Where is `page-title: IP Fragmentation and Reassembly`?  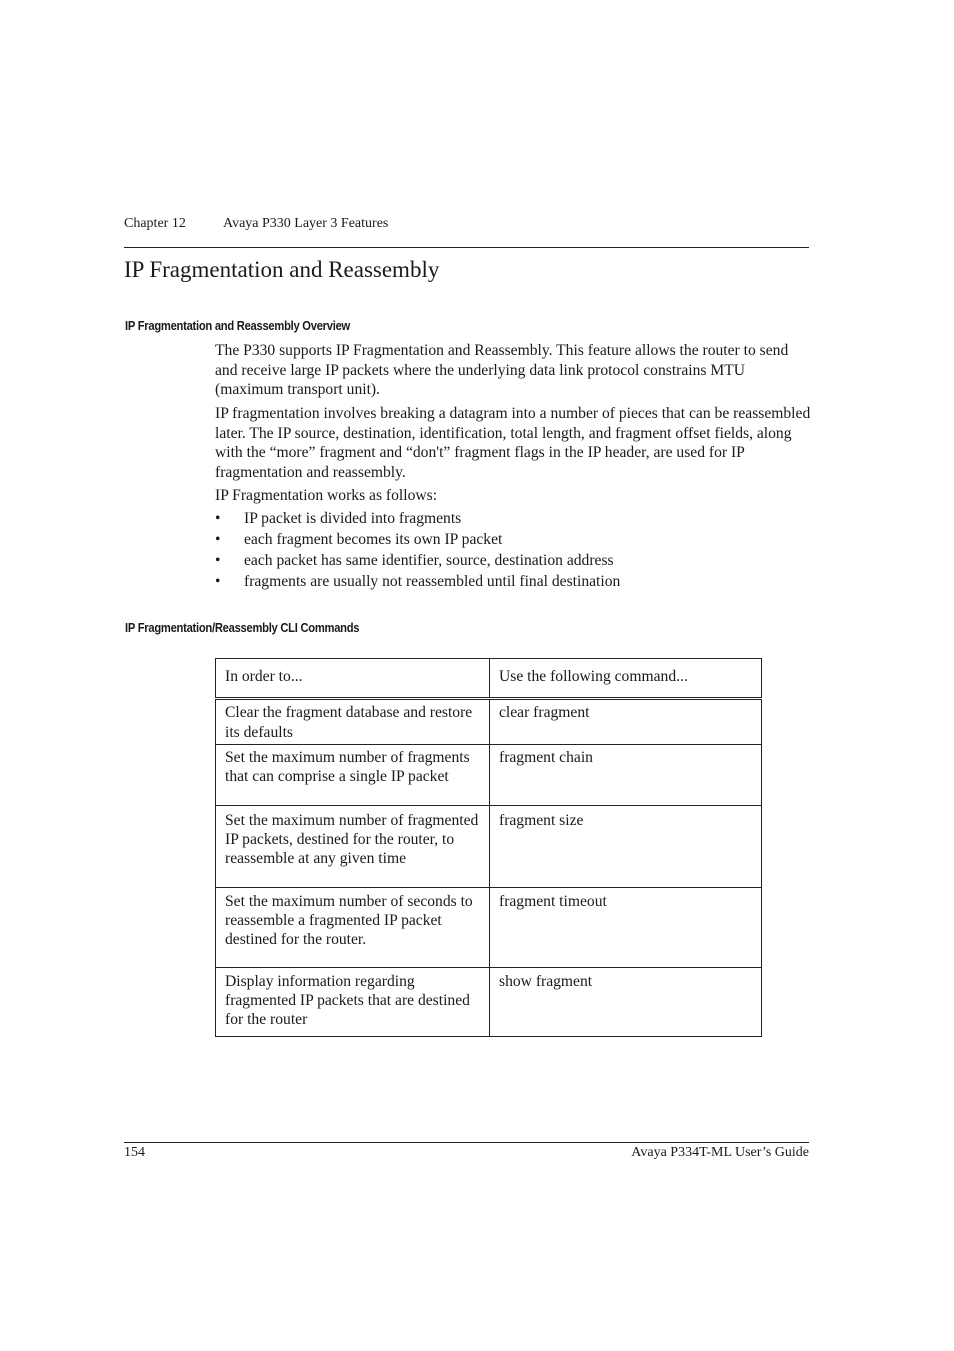 page-title: IP Fragmentation and Reassembly is located at coordinates (282, 269).